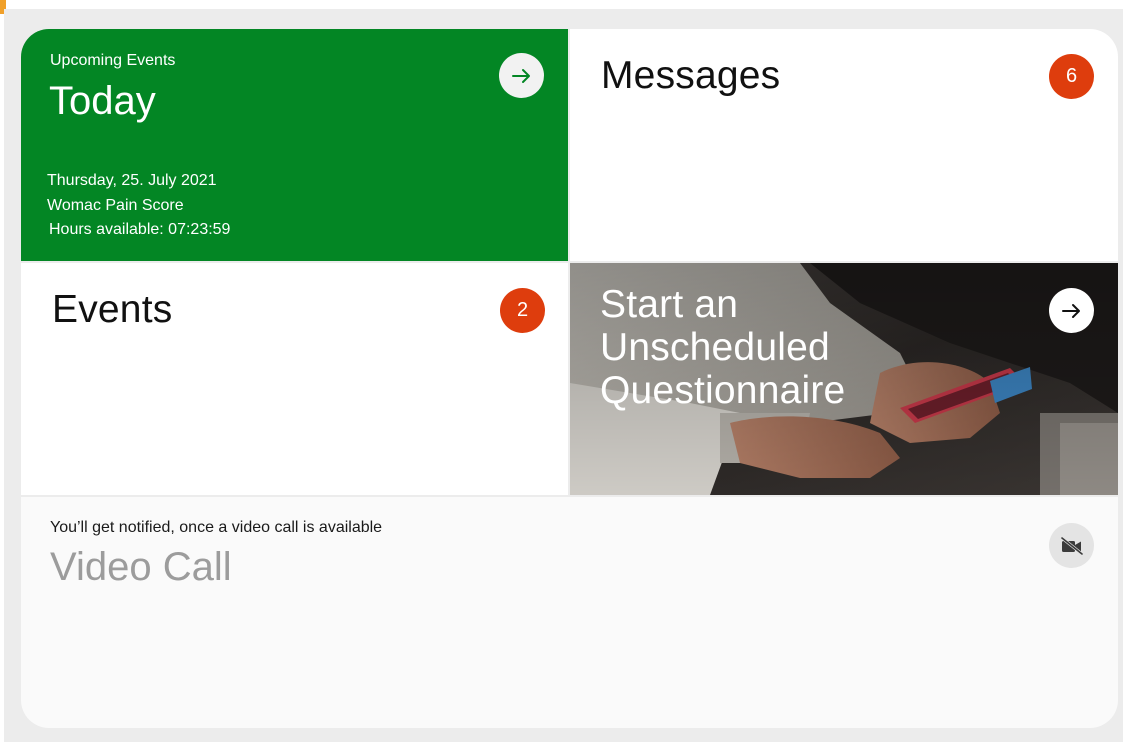 This screenshot has width=1123, height=742. I want to click on events-count-badge: 2, so click(522, 310).